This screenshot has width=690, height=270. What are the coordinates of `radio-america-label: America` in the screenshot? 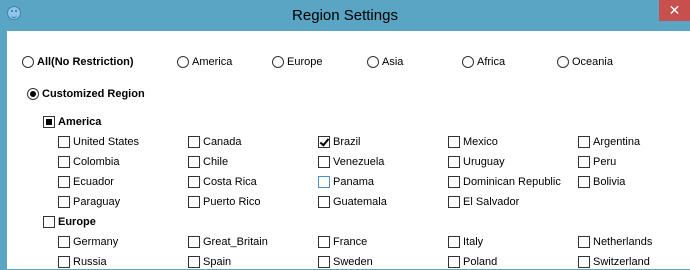 It's located at (212, 62).